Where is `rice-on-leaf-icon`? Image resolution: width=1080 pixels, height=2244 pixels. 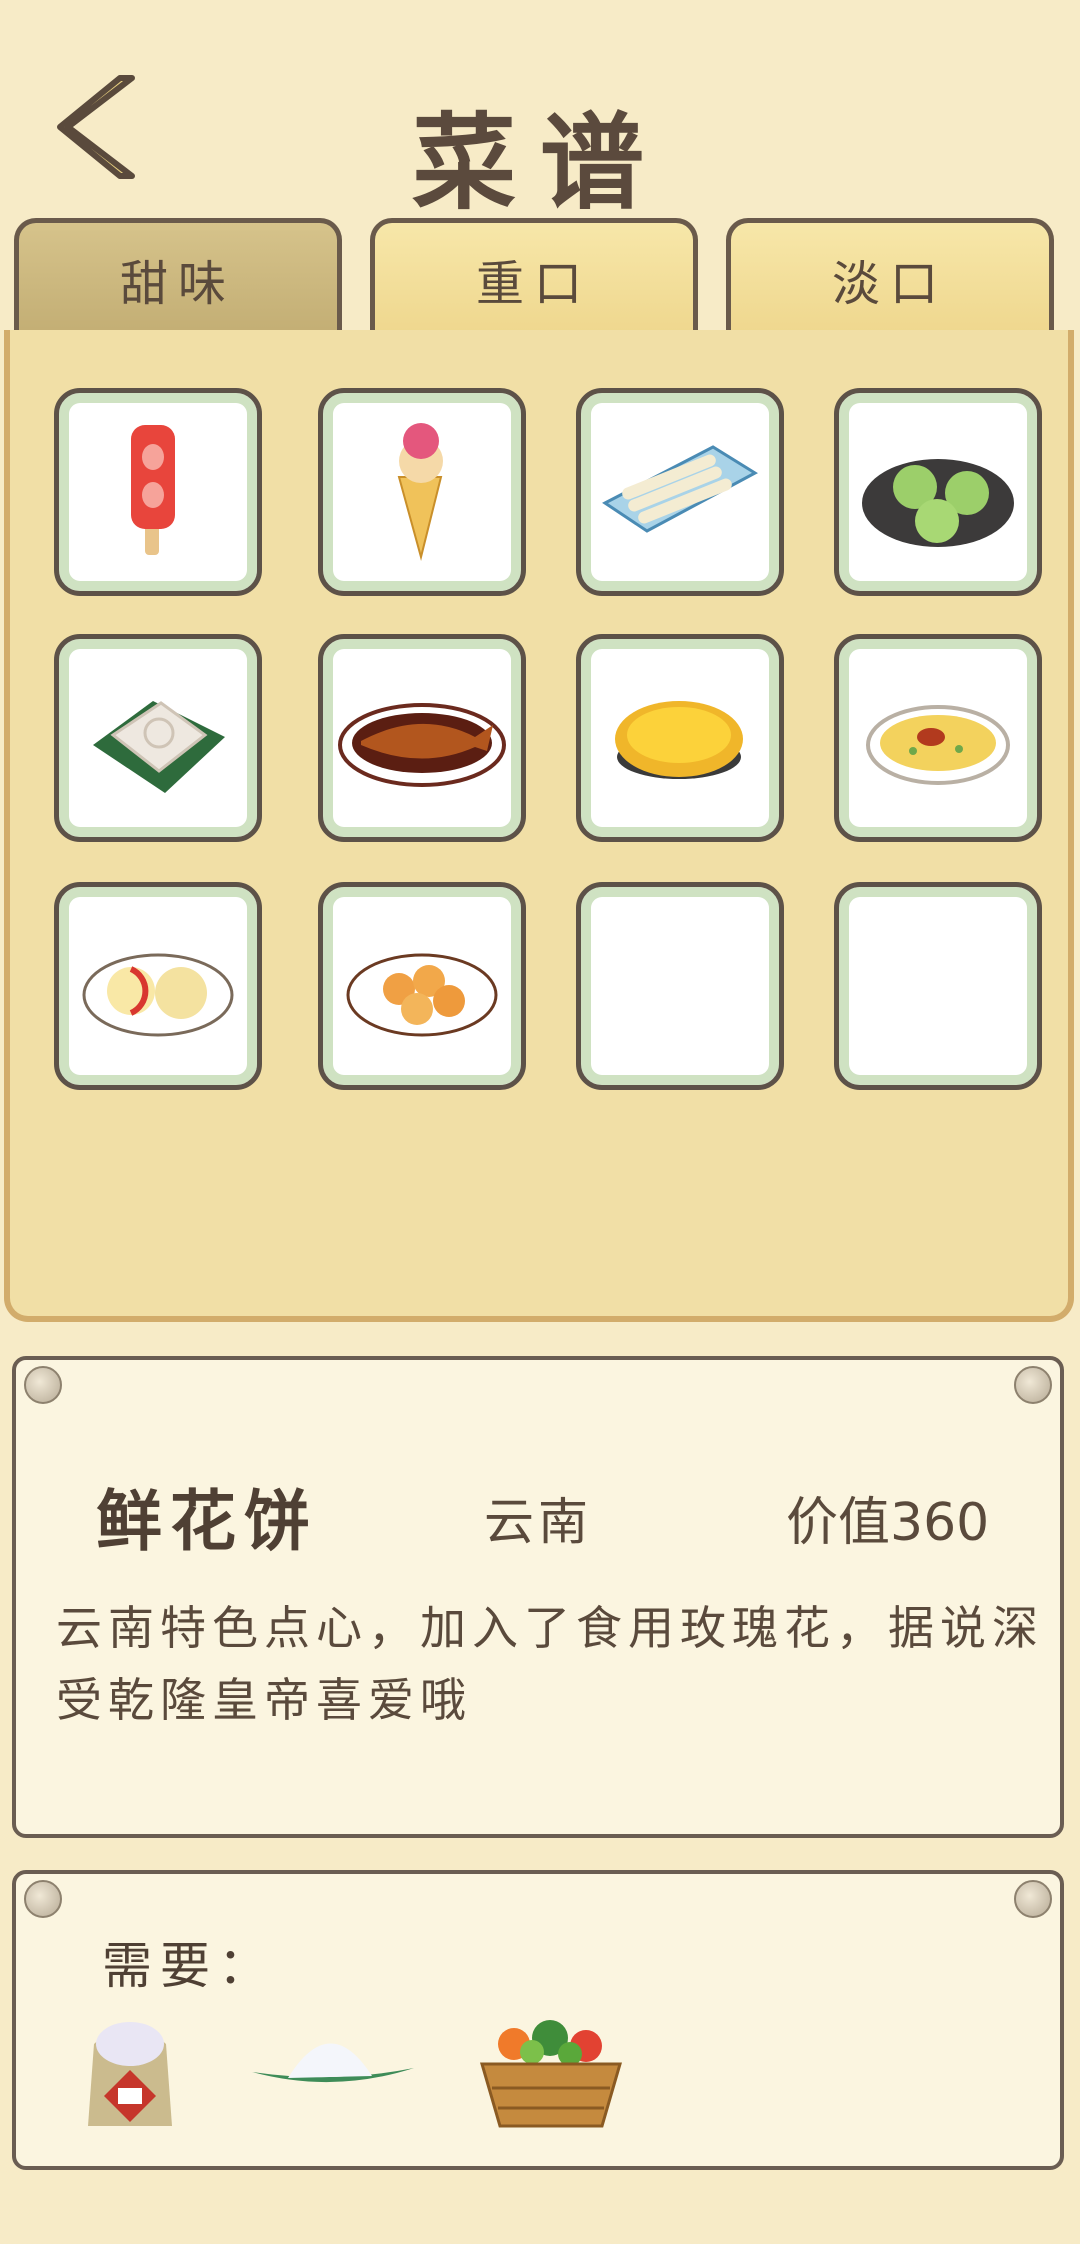 rice-on-leaf-icon is located at coordinates (333, 2063).